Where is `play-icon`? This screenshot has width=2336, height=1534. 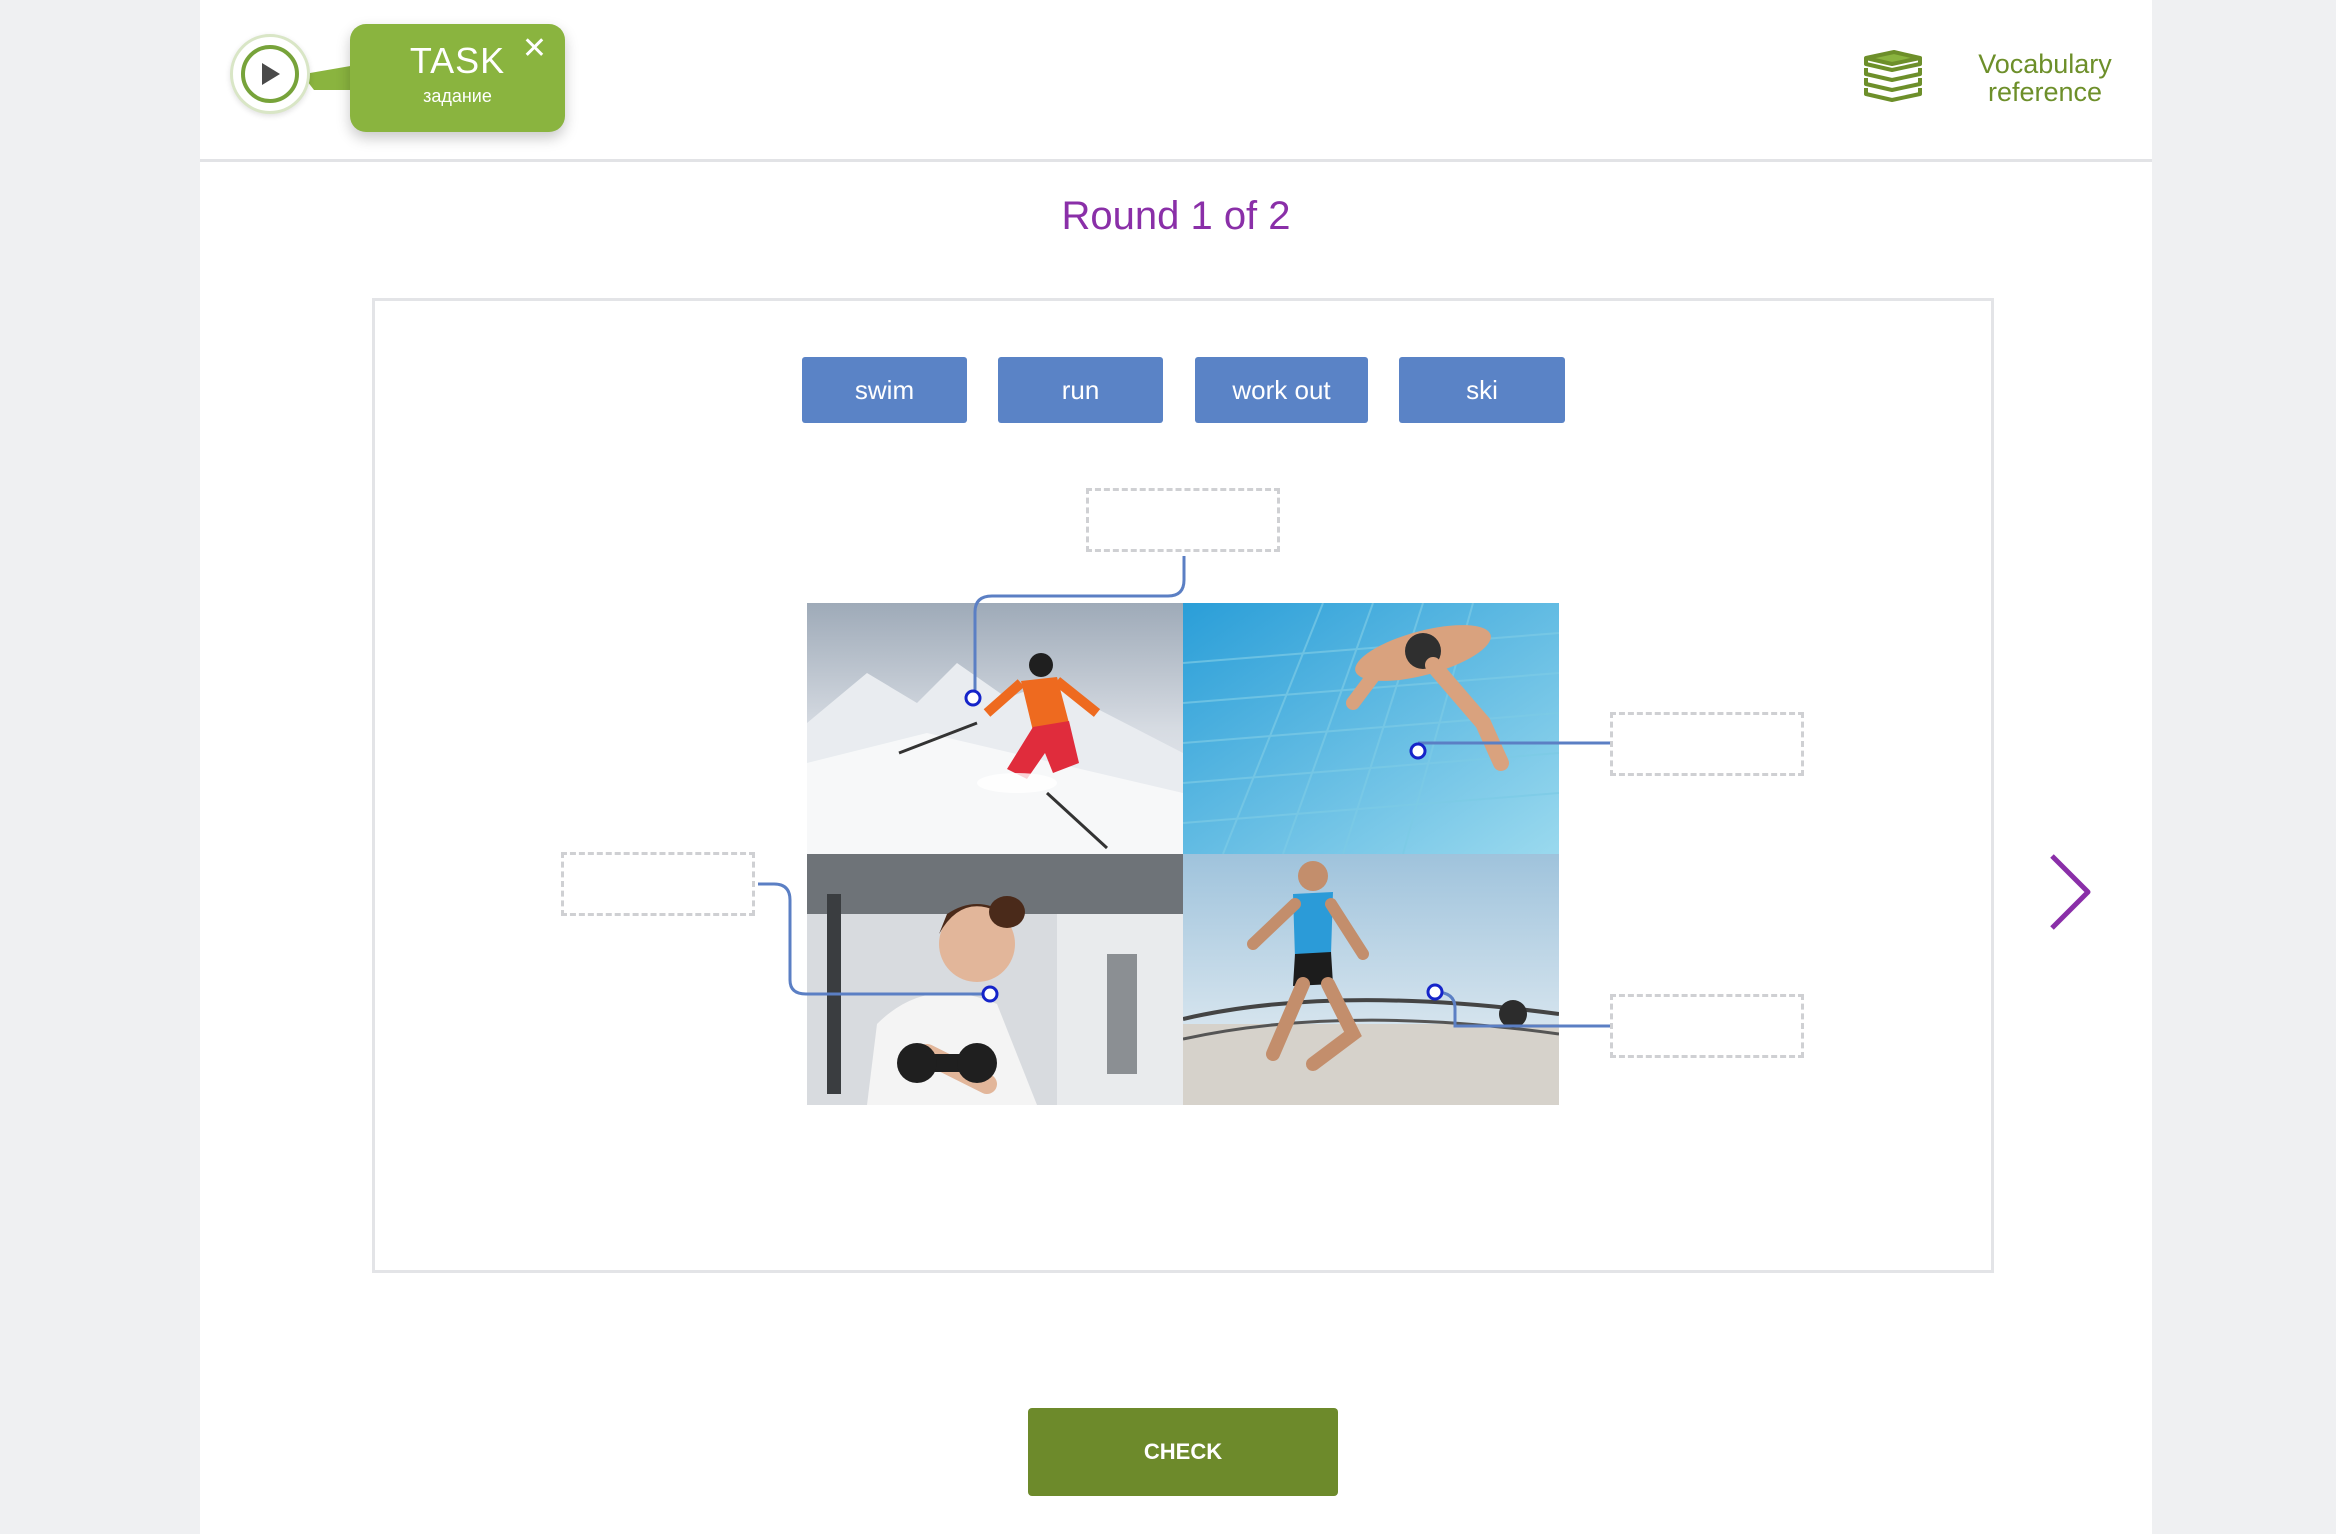 play-icon is located at coordinates (270, 74).